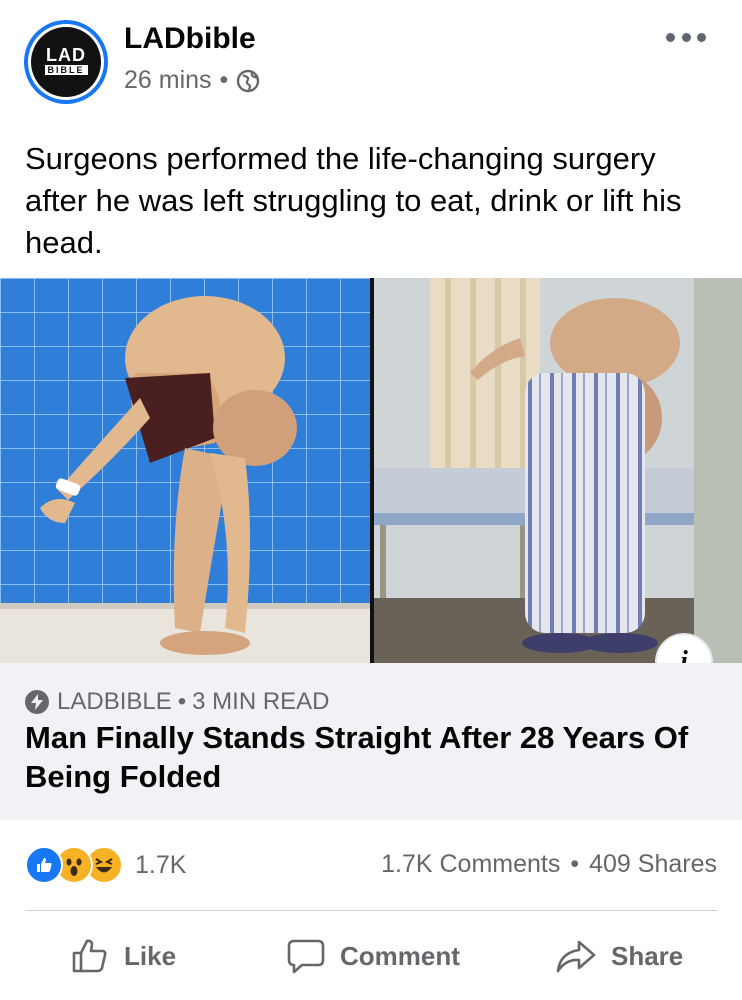 This screenshot has width=742, height=1000. Describe the element at coordinates (576, 956) in the screenshot. I see `share-icon` at that location.